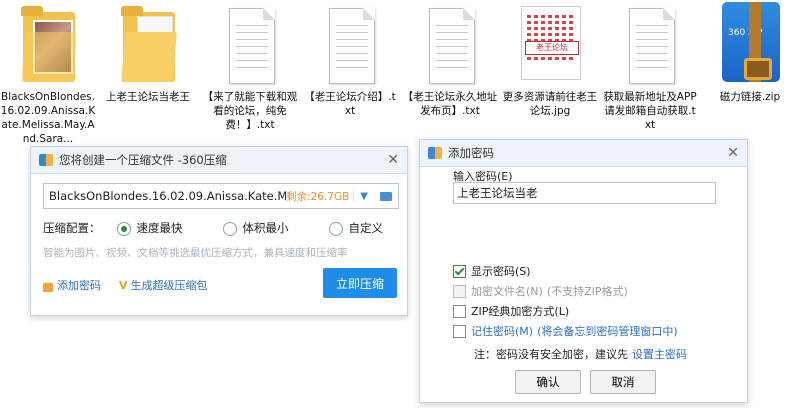 The height and width of the screenshot is (408, 800). I want to click on password-input: 上老王论坛当老, so click(584, 193).